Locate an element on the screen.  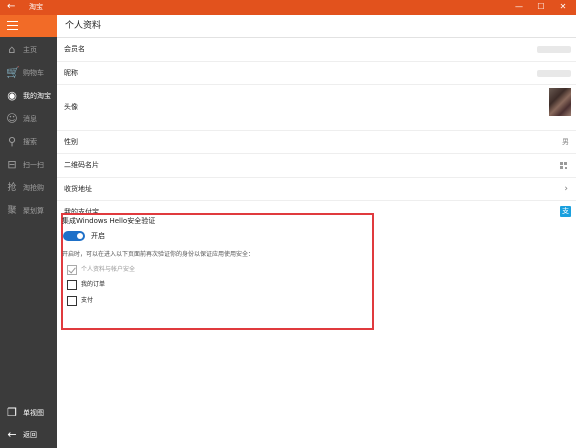
back-icon: ← is located at coordinates (12, 434).